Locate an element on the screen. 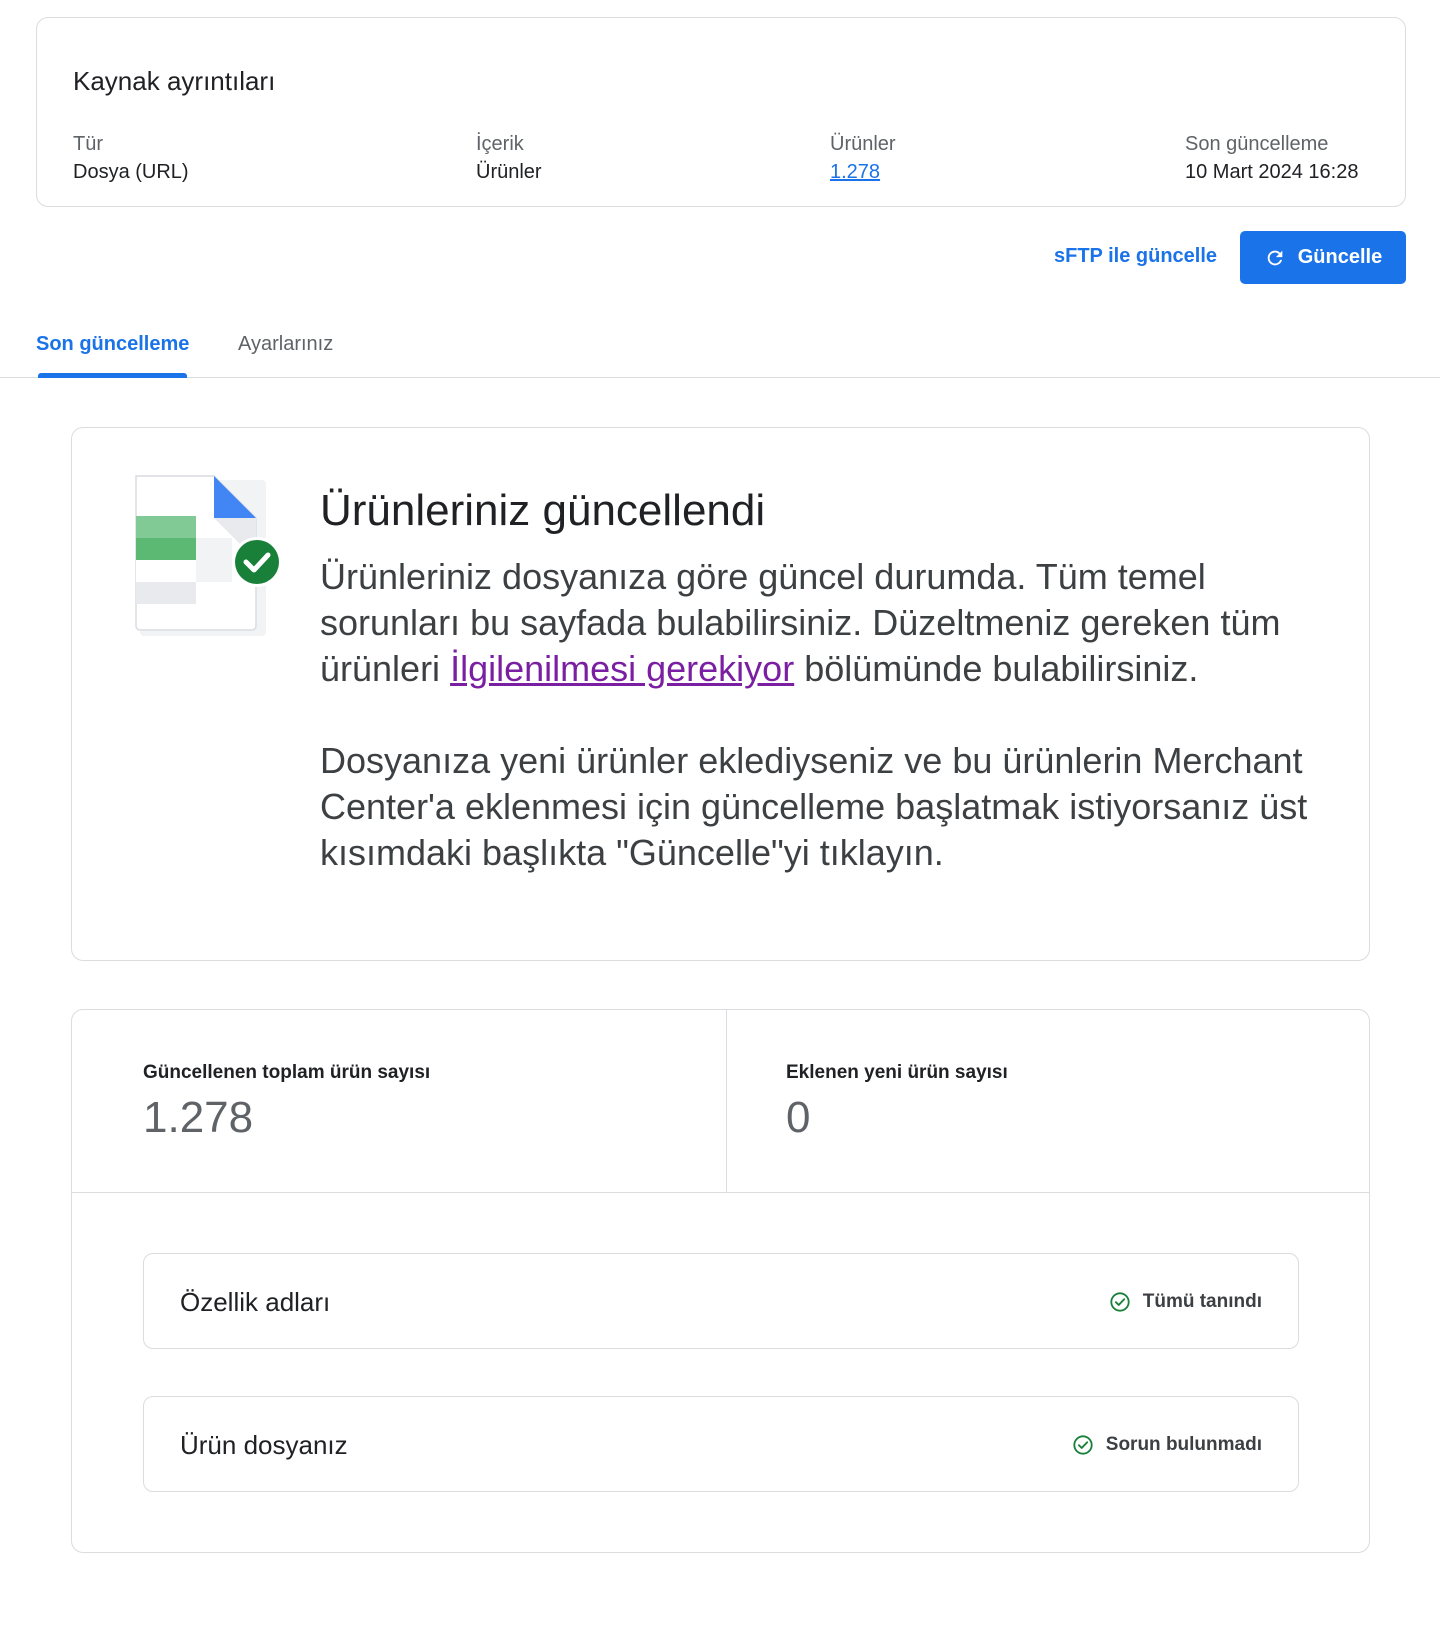 Image resolution: width=1440 pixels, height=1639 pixels. new-added-value: 0 is located at coordinates (798, 1117).